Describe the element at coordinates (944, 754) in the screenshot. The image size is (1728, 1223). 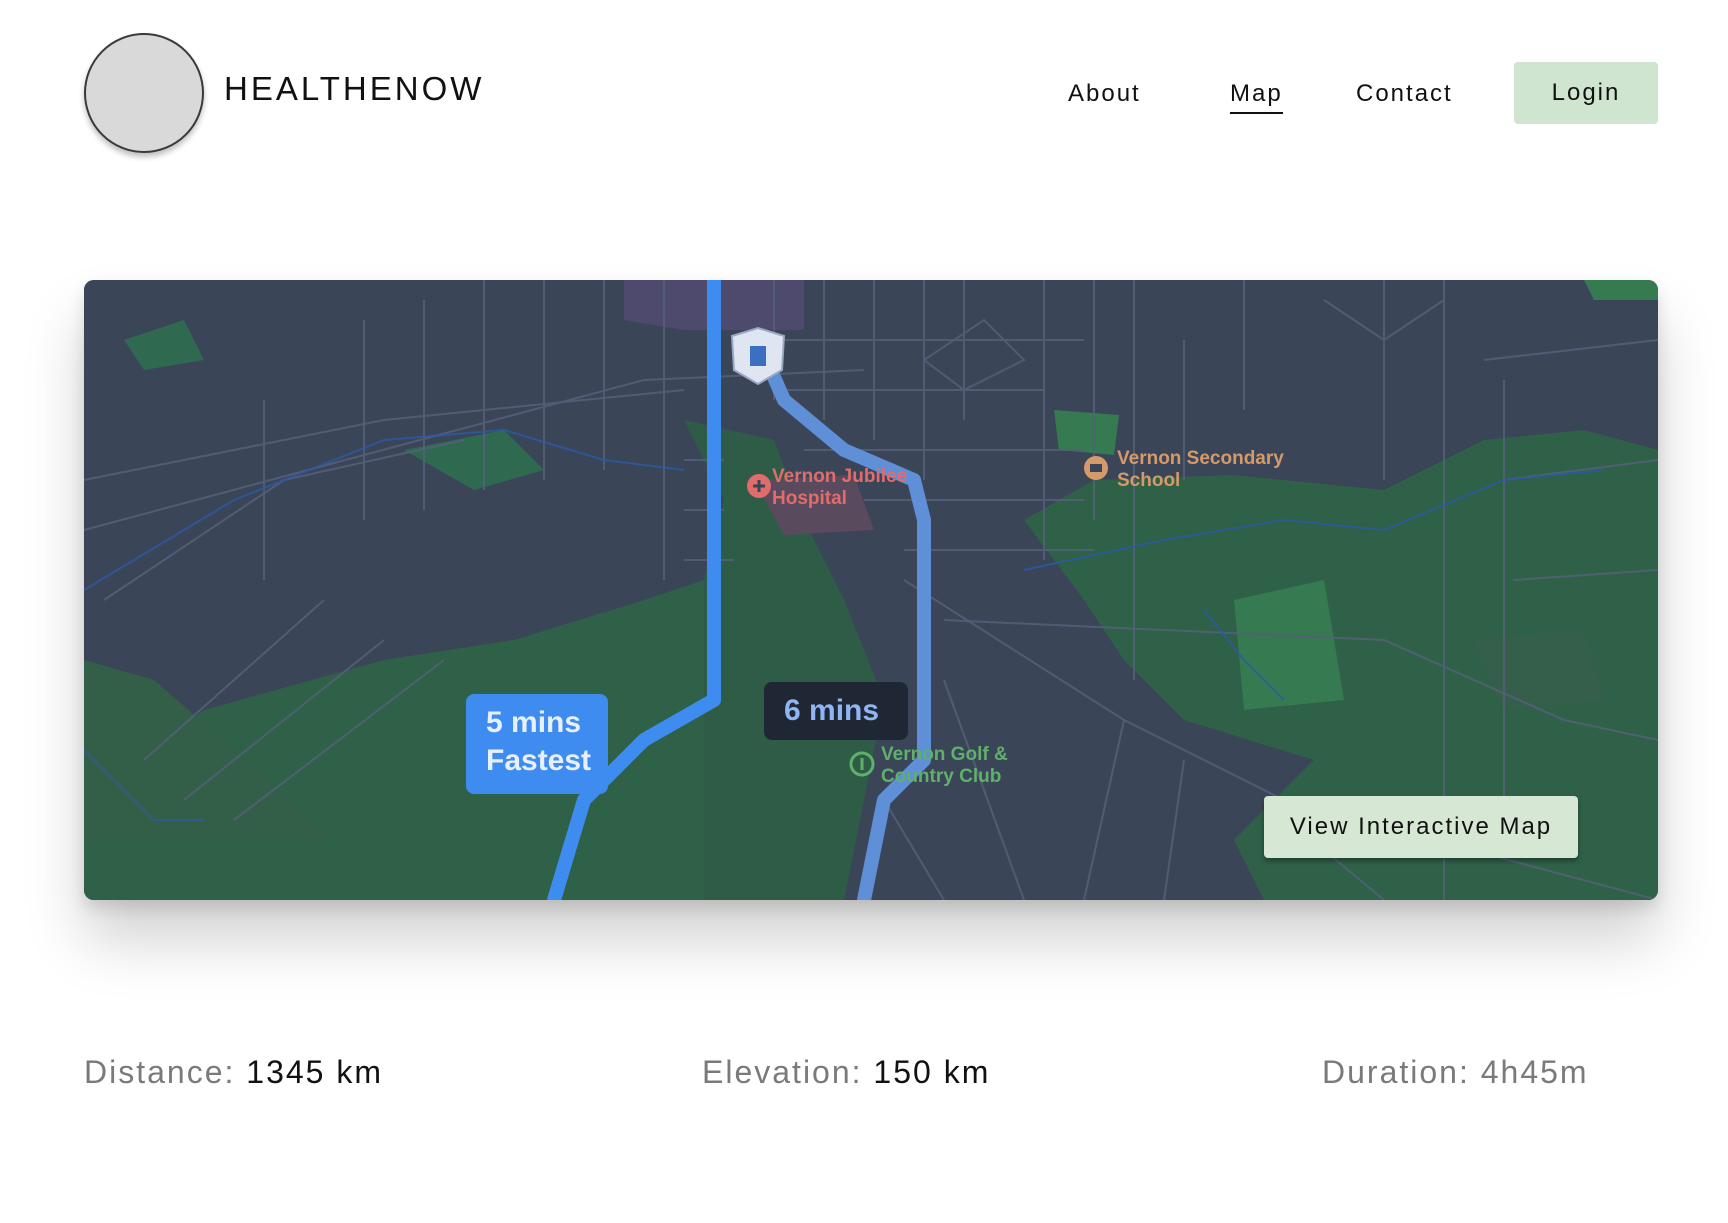
I see `poi-golf-line1: Vernon Golf &` at that location.